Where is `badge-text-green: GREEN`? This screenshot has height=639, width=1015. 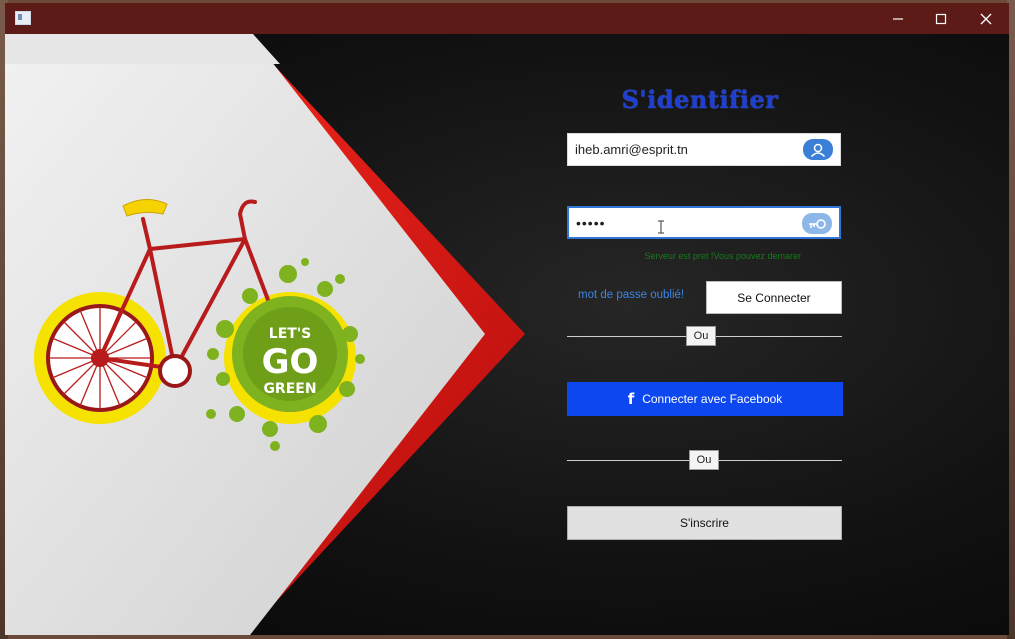 badge-text-green: GREEN is located at coordinates (289, 389).